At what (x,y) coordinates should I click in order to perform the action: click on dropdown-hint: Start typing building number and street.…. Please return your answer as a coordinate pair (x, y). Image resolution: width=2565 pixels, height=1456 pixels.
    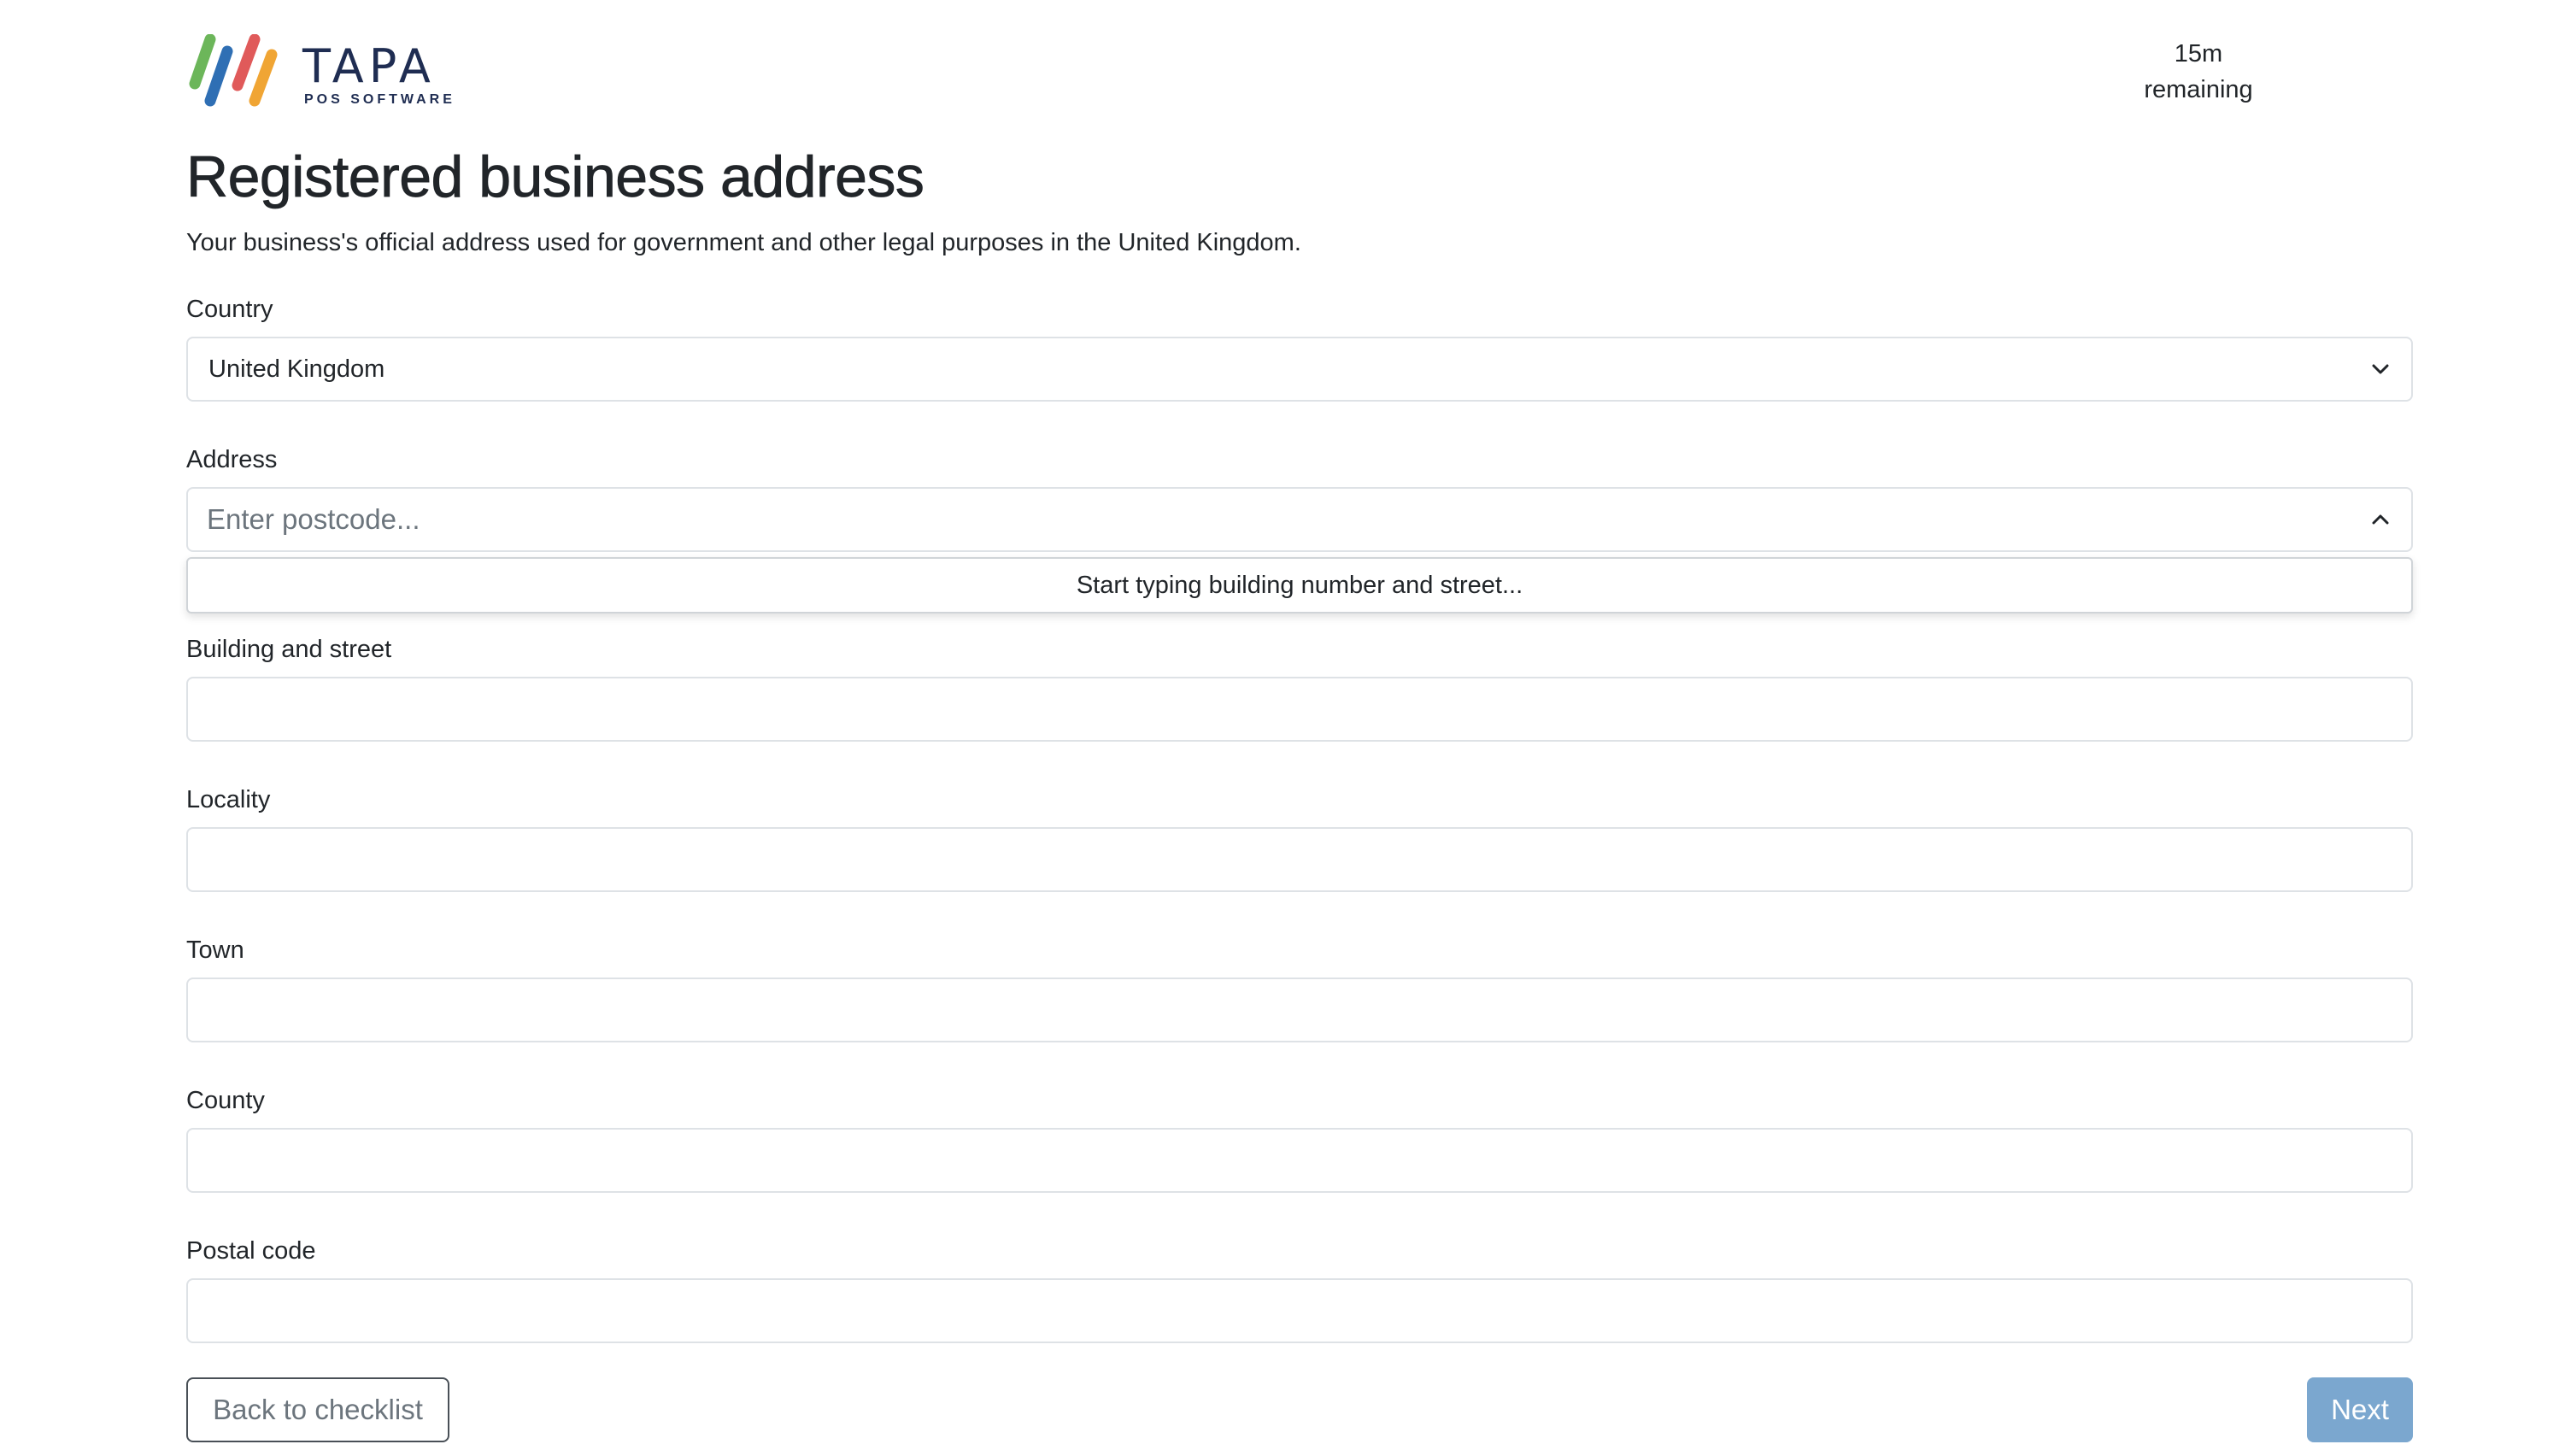
    Looking at the image, I should click on (1299, 586).